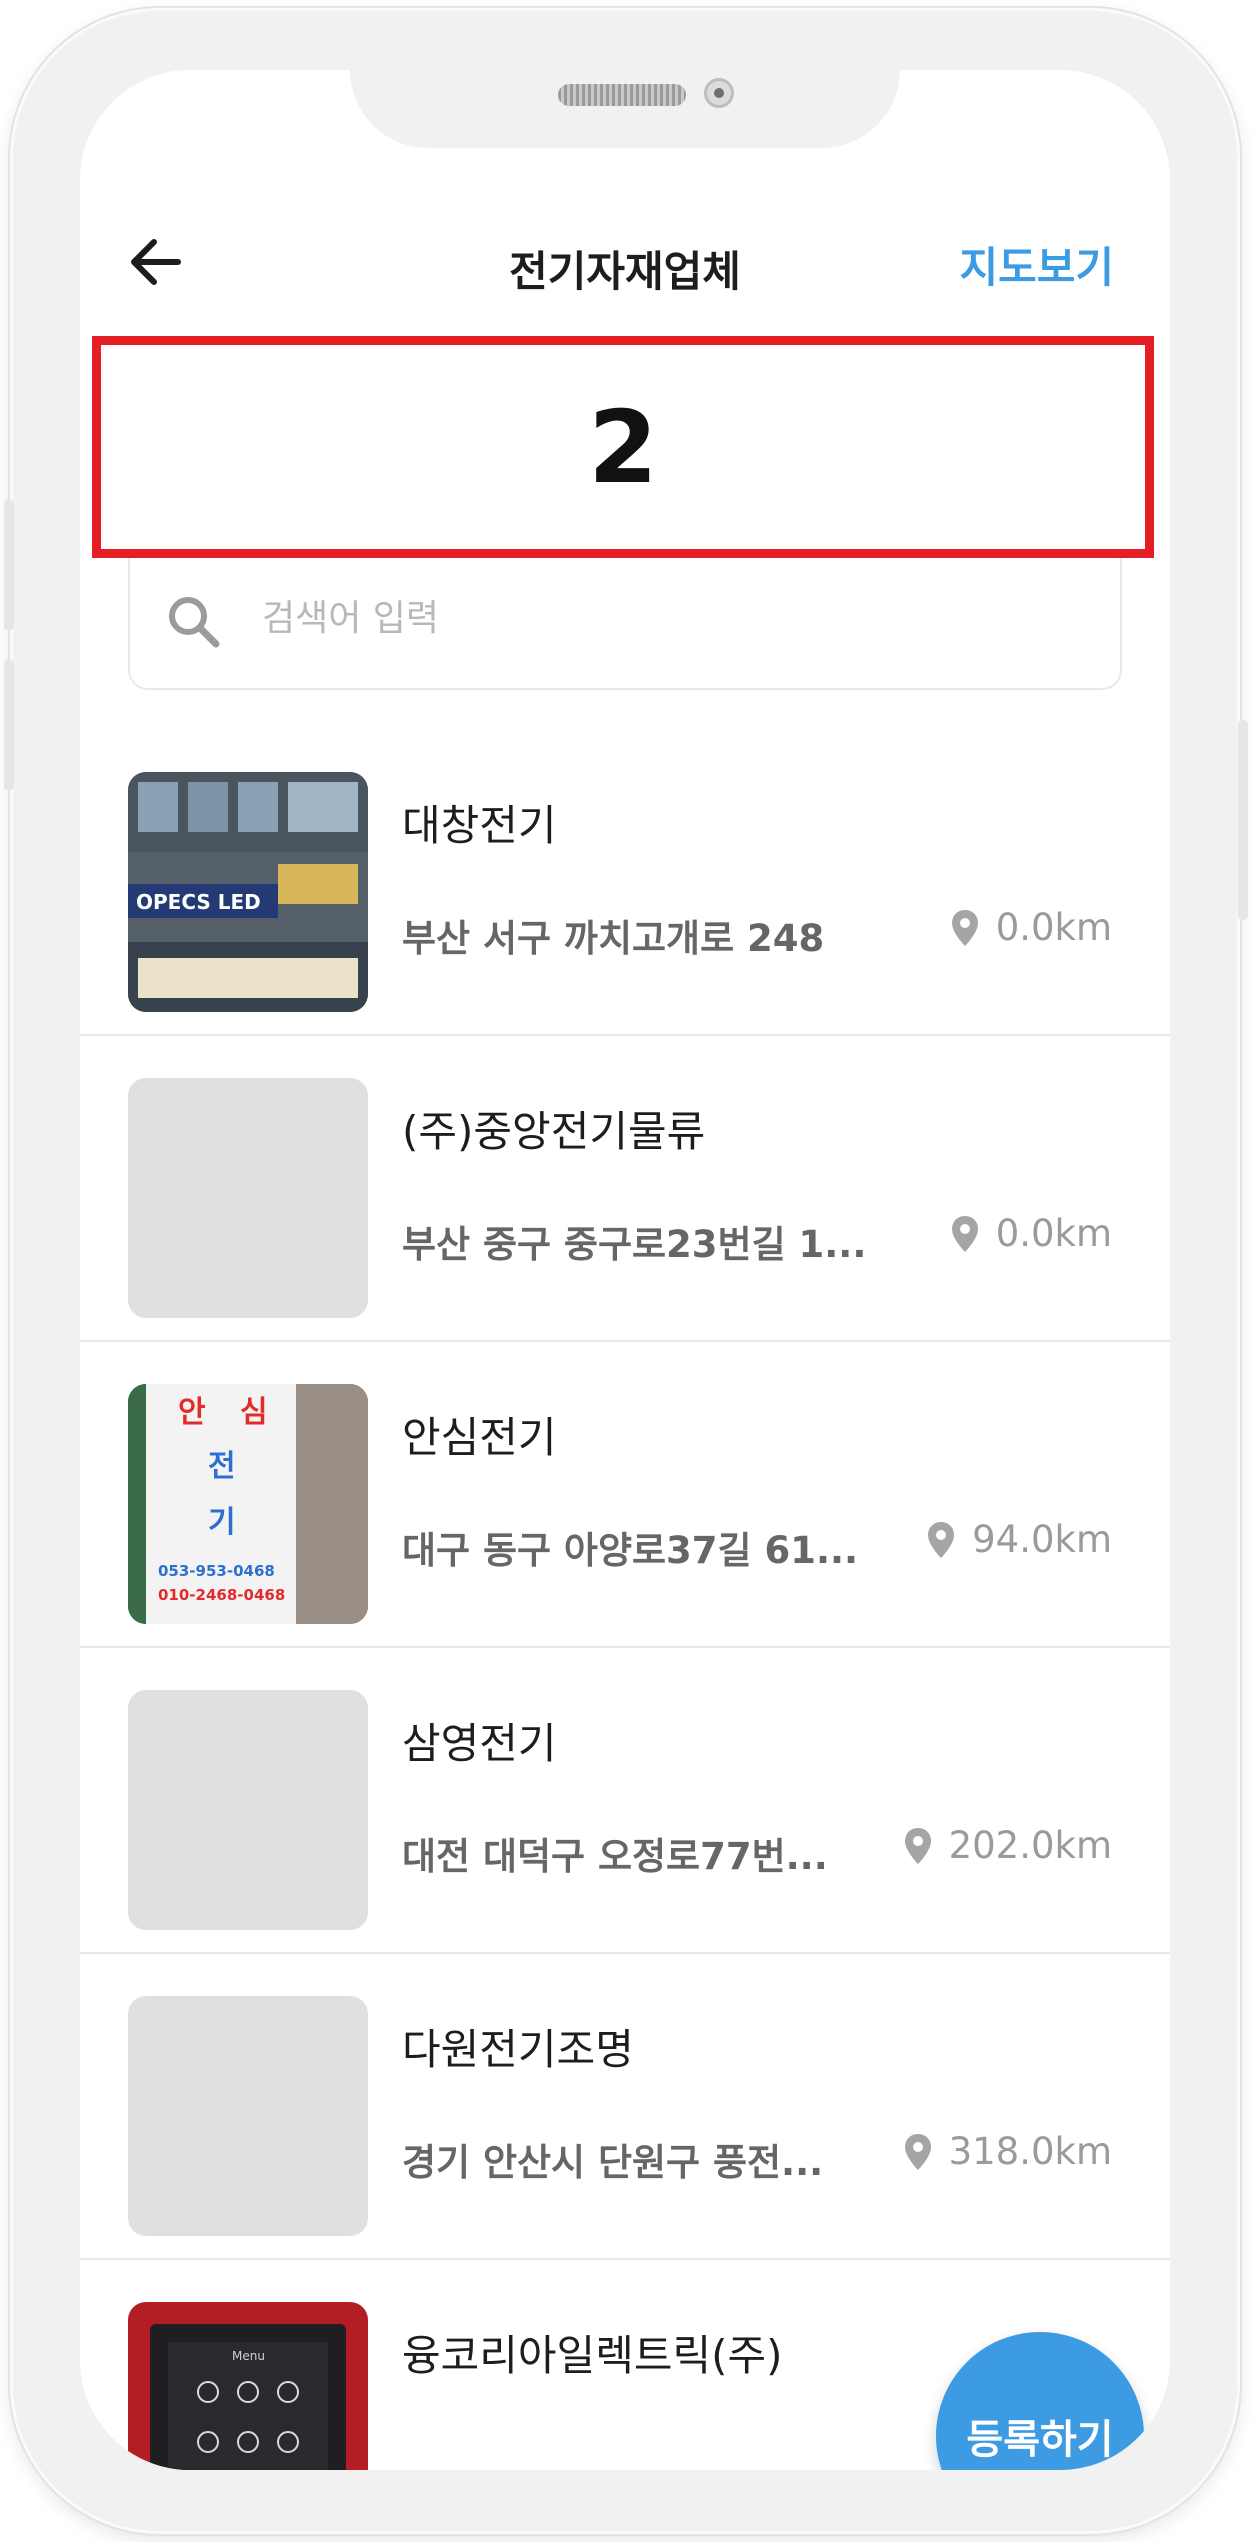 The width and height of the screenshot is (1252, 2542). I want to click on list-item: 다원전기조명 경기 안산시 단원구 풍전... 318.0km, so click(625, 2107).